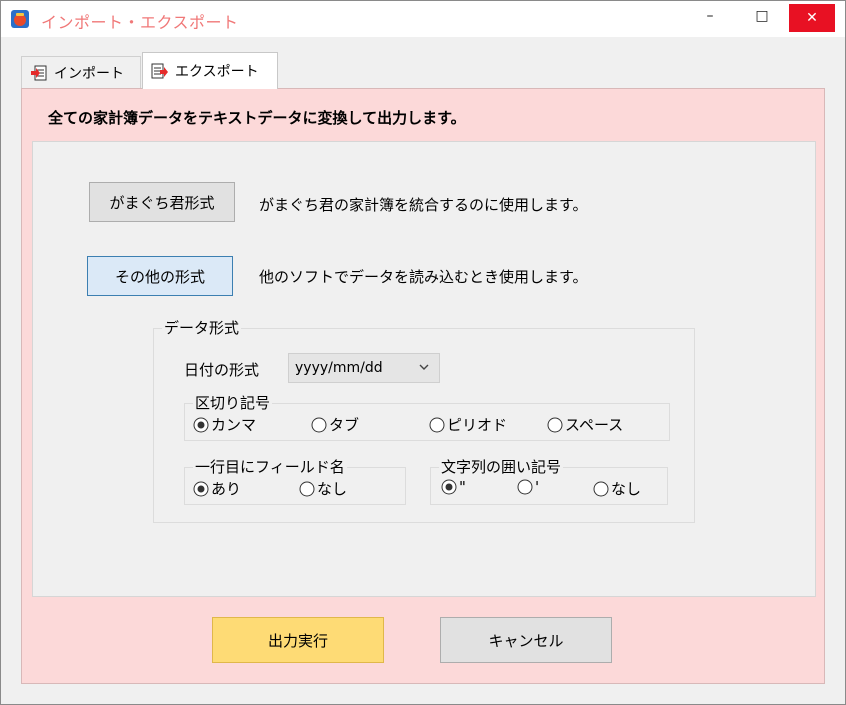  I want to click on delimiter-radio-comma: カンマ, so click(224, 424).